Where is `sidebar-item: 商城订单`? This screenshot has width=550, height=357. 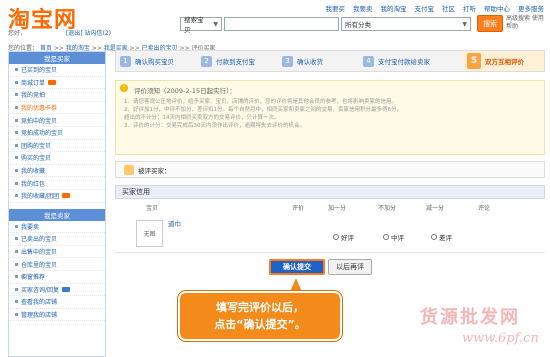 sidebar-item: 商城订单 is located at coordinates (57, 83).